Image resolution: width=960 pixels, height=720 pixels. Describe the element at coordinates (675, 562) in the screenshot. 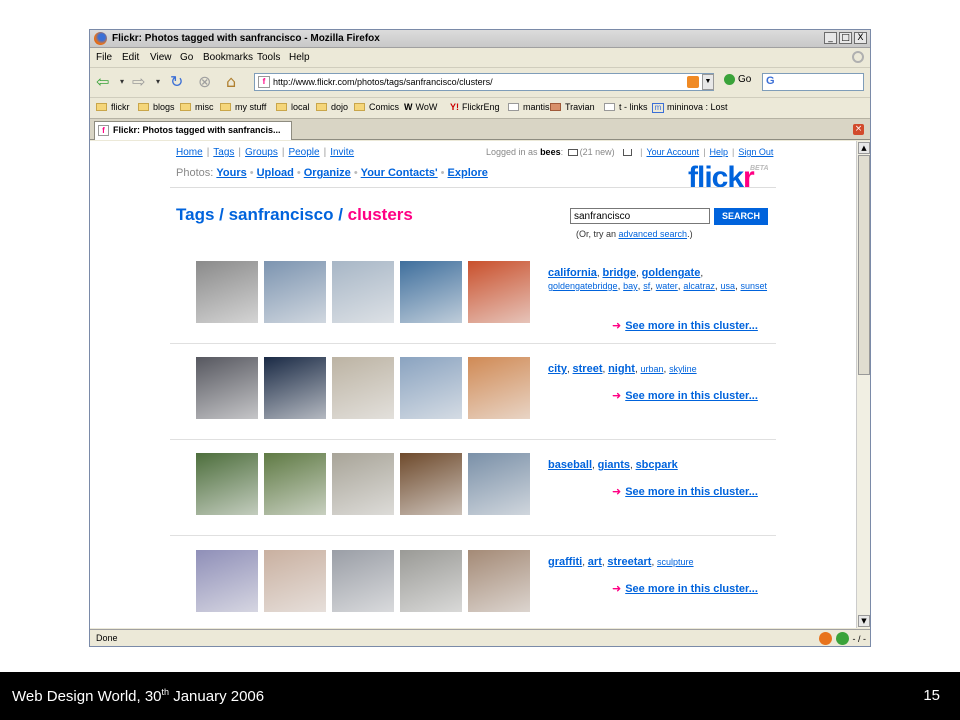

I see `tag-link: sculpture` at that location.